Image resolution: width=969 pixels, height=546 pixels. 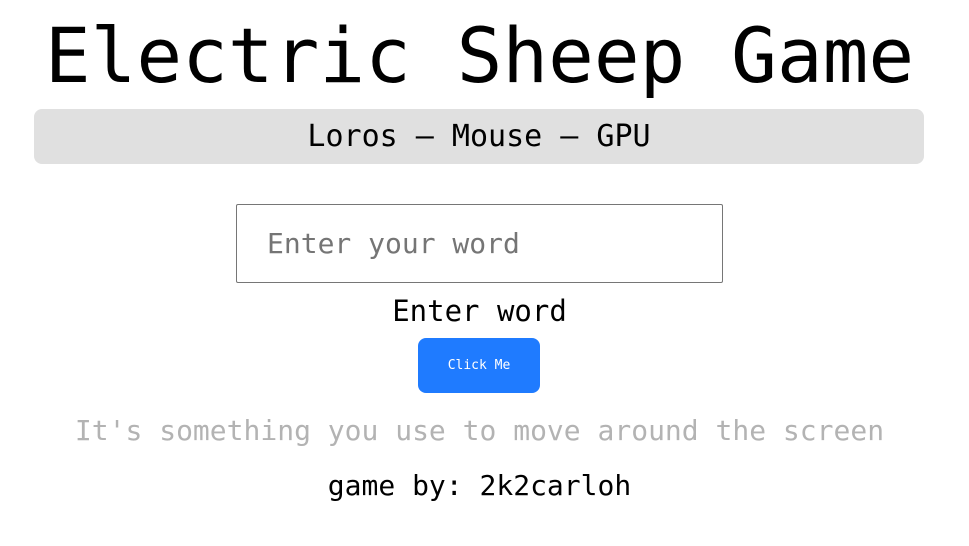 What do you see at coordinates (479, 311) in the screenshot?
I see `input-label: Enter word` at bounding box center [479, 311].